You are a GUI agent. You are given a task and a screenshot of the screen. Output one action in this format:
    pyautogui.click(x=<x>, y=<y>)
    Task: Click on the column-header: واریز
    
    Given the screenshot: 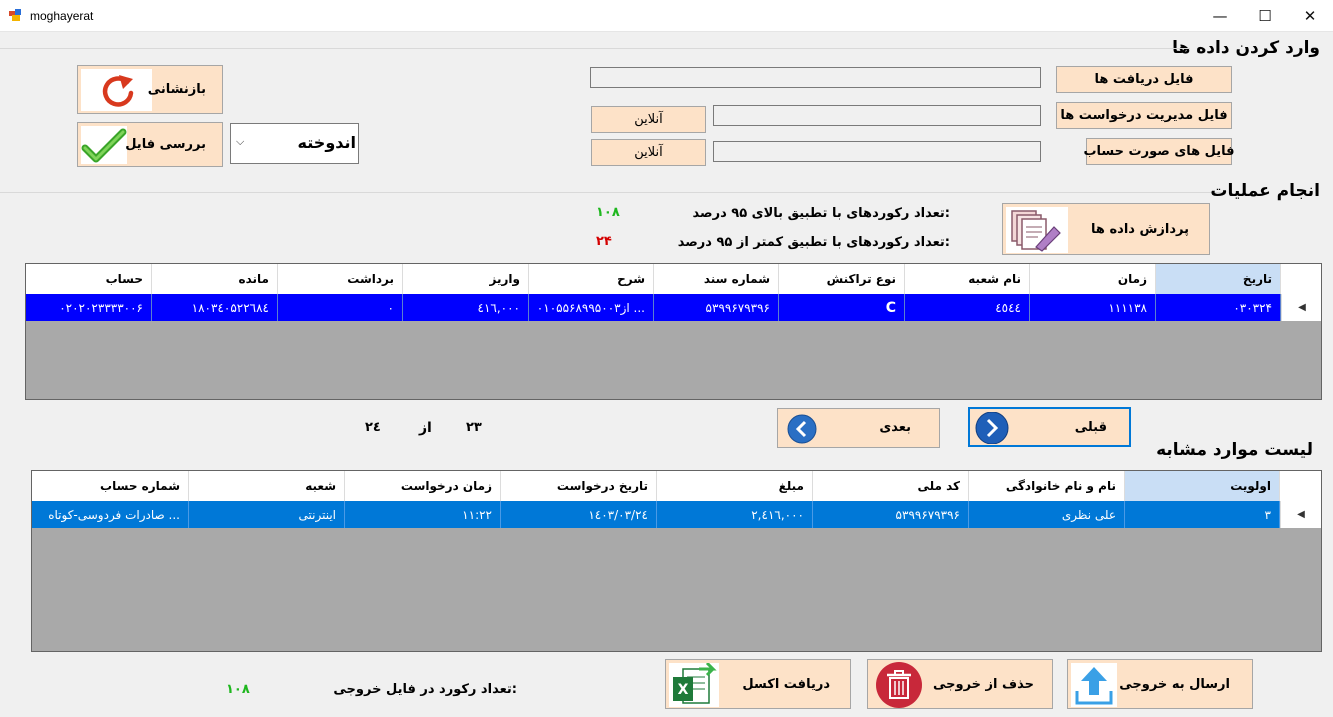 What is the action you would take?
    pyautogui.click(x=466, y=279)
    